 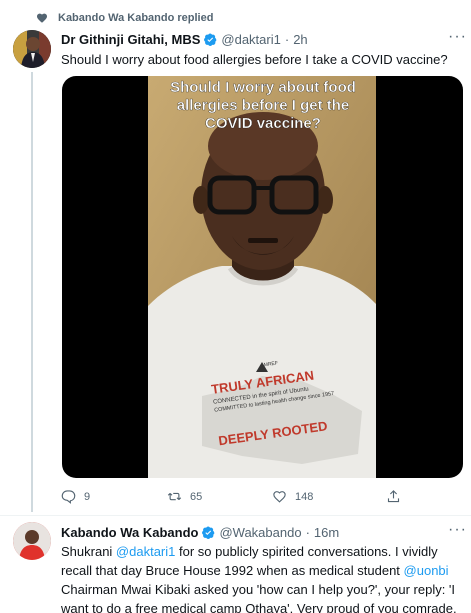 What do you see at coordinates (235, 515) in the screenshot?
I see `tweet-divider` at bounding box center [235, 515].